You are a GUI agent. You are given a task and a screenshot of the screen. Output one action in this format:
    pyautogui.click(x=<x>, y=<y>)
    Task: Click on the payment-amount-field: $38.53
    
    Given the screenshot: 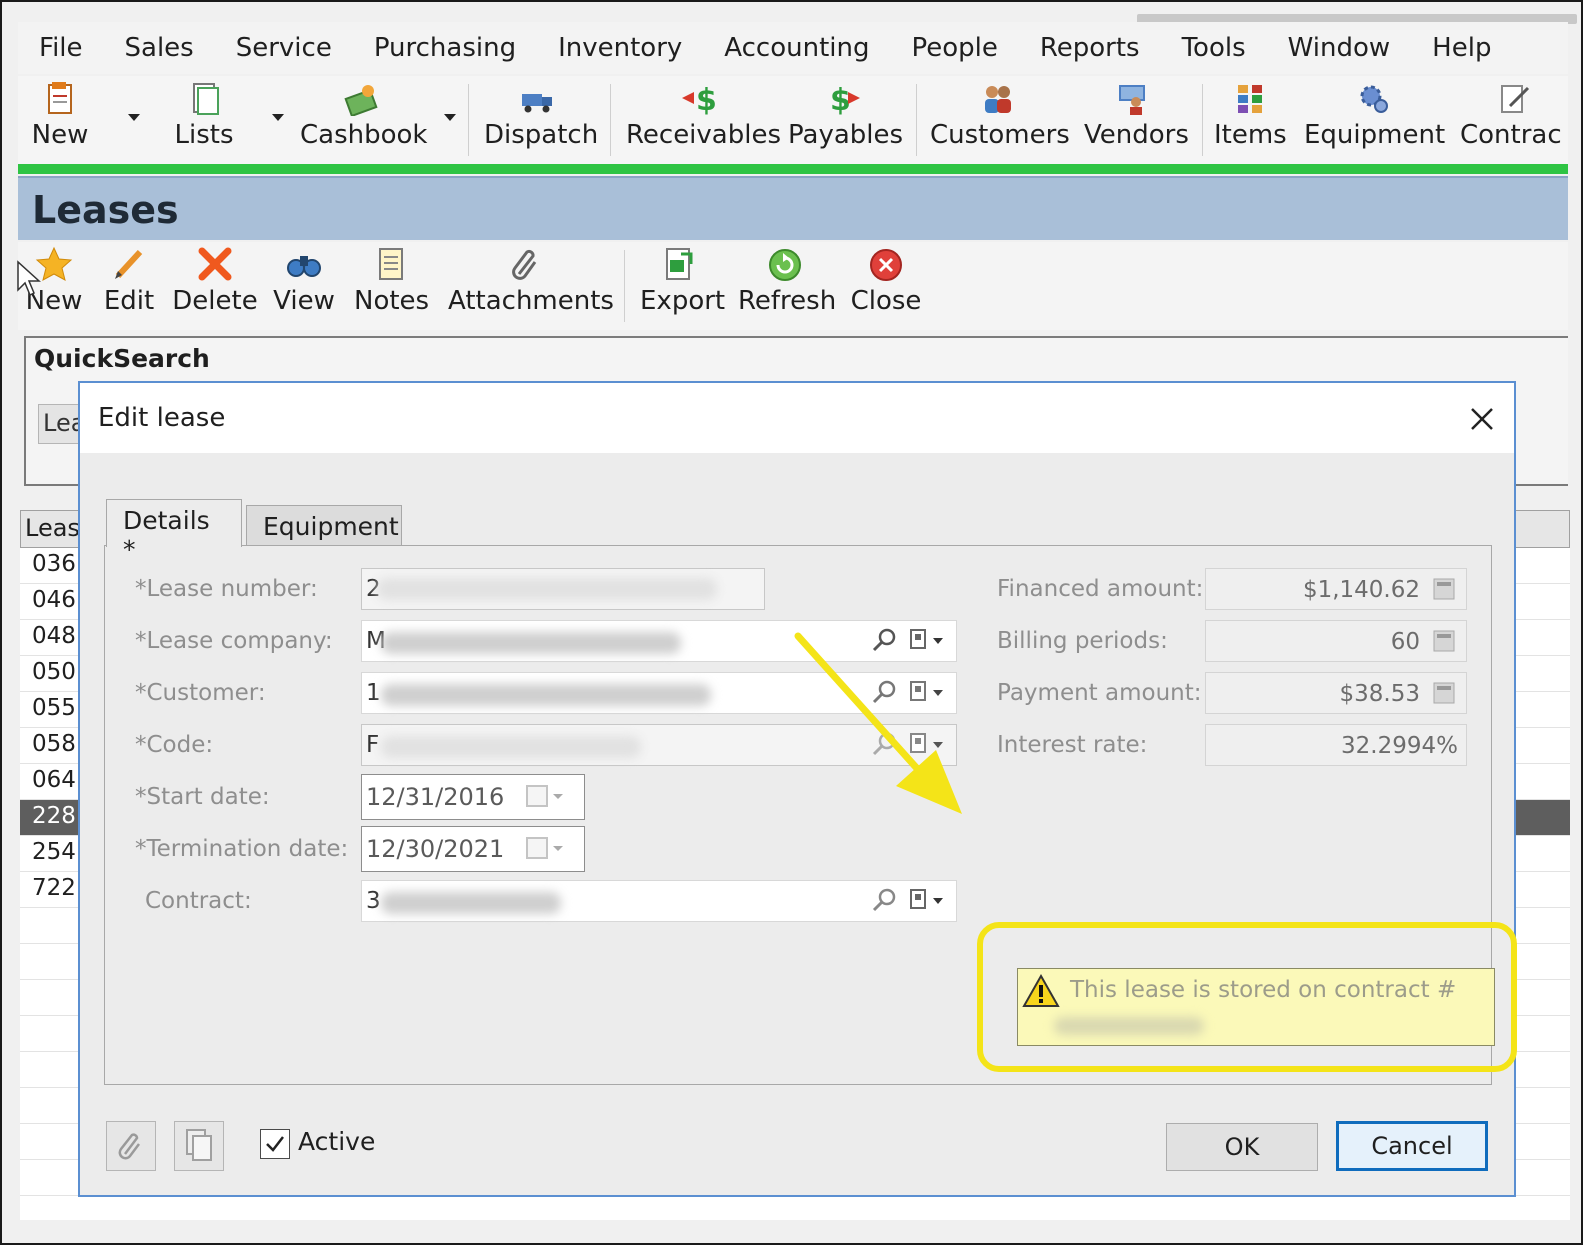 What is the action you would take?
    pyautogui.click(x=1336, y=693)
    